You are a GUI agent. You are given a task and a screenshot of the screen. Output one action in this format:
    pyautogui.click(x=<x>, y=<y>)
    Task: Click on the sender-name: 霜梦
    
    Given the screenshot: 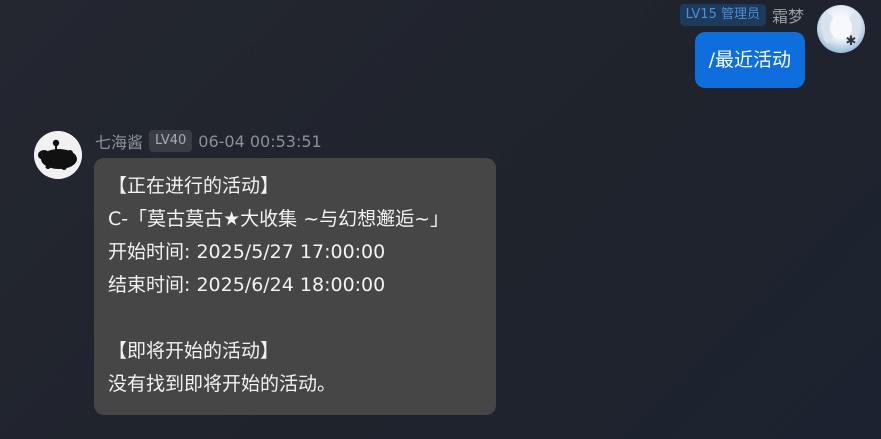 What is the action you would take?
    pyautogui.click(x=788, y=15)
    